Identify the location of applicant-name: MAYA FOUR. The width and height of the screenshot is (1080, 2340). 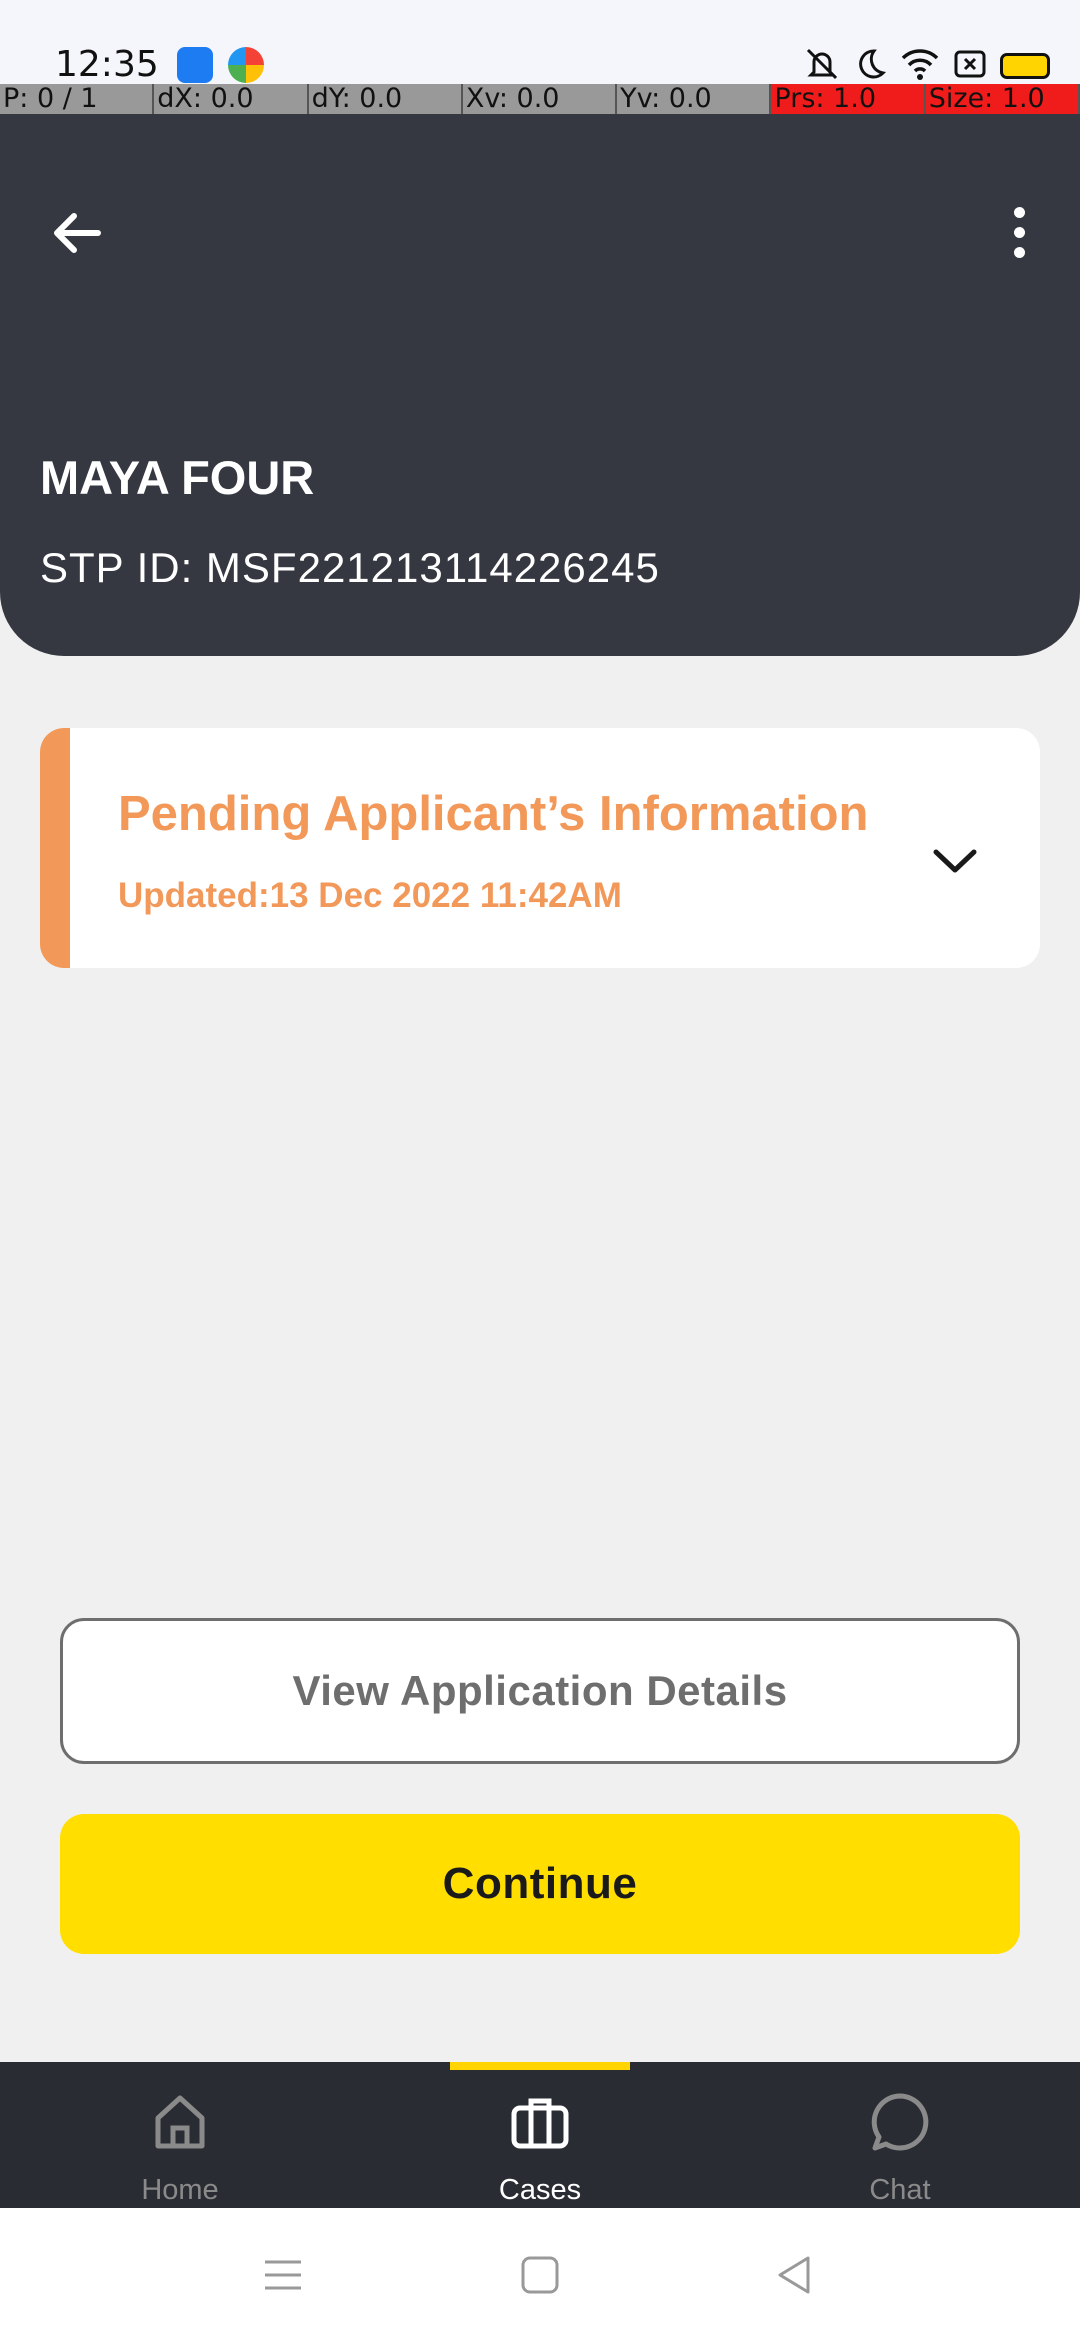
(177, 477).